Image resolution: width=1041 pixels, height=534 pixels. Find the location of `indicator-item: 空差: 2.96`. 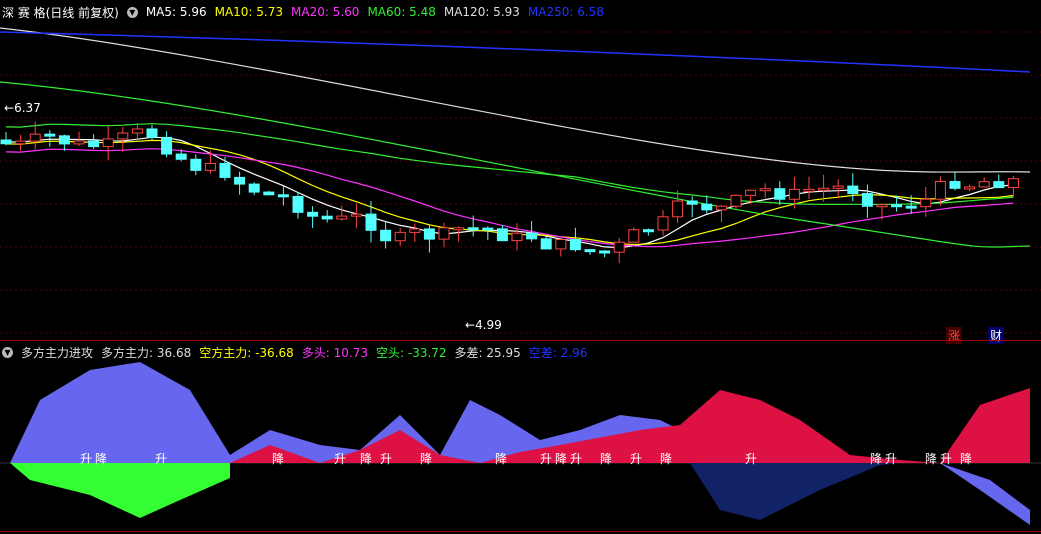

indicator-item: 空差: 2.96 is located at coordinates (558, 352).